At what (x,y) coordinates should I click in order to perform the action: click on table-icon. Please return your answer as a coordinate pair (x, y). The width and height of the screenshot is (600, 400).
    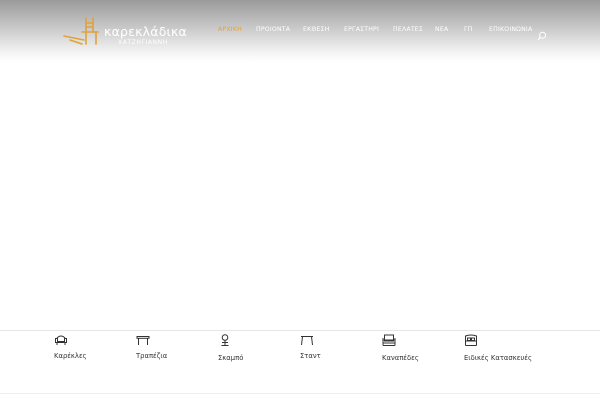
    Looking at the image, I should click on (143, 340).